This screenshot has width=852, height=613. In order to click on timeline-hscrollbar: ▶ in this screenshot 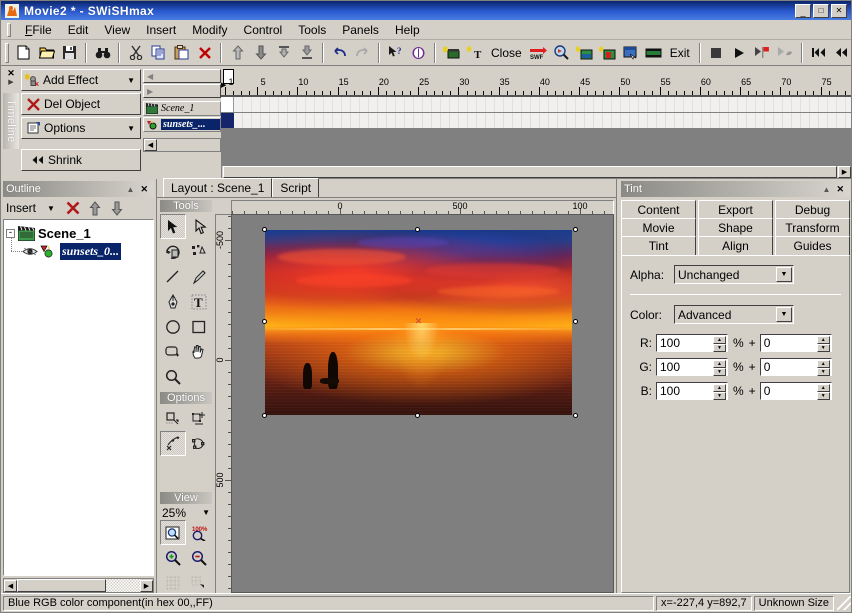, I will do `click(536, 172)`.